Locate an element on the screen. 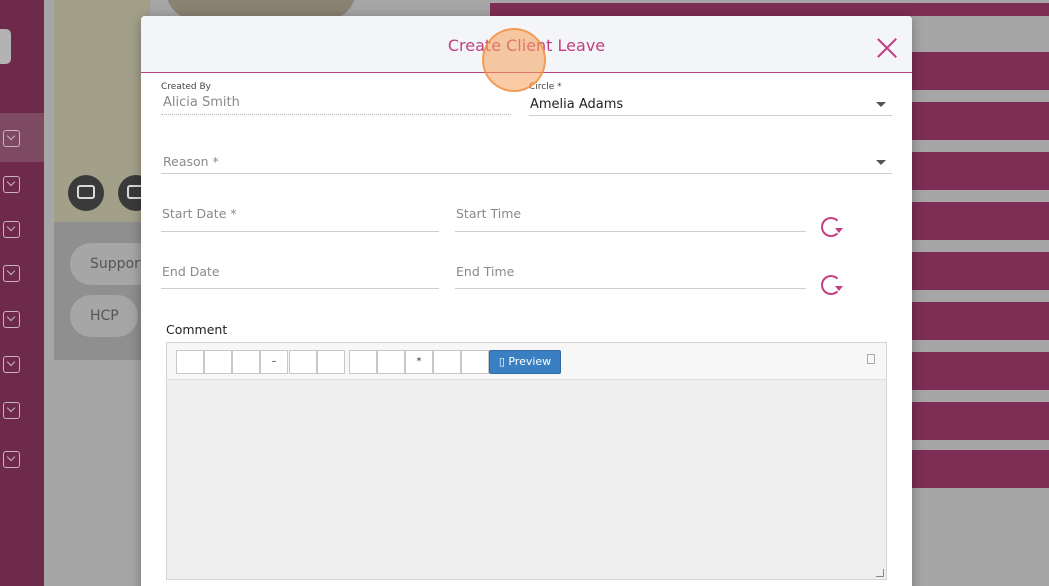 The height and width of the screenshot is (586, 1049). modal-header: Create Client Leave is located at coordinates (526, 44).